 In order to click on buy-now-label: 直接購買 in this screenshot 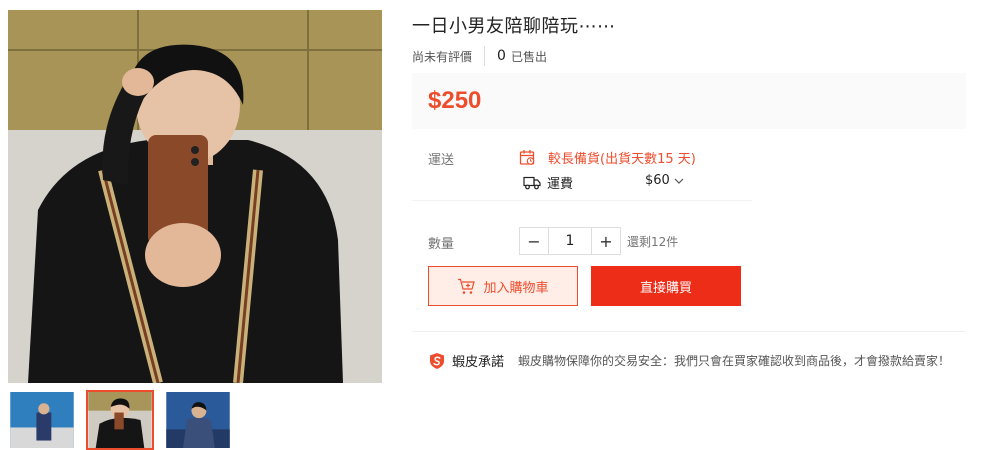, I will do `click(665, 288)`.